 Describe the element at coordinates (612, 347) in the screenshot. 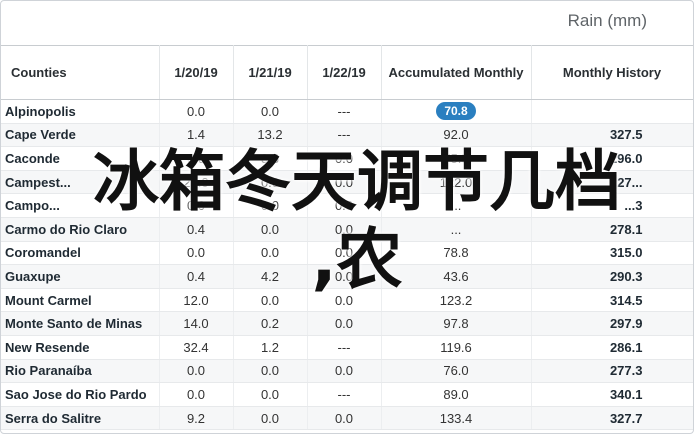

I see `history-cell: 286.1` at that location.